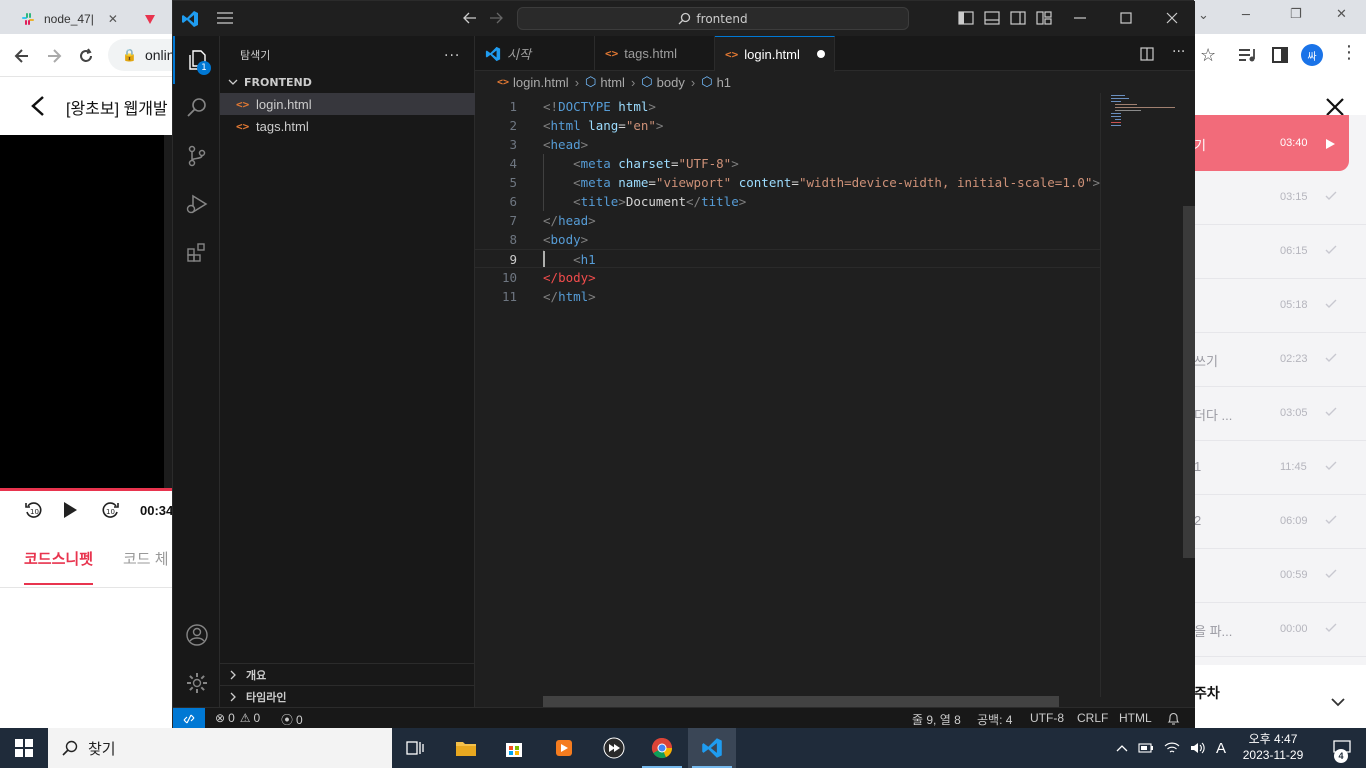  Describe the element at coordinates (612, 82) in the screenshot. I see `breadcrumb-html: html` at that location.